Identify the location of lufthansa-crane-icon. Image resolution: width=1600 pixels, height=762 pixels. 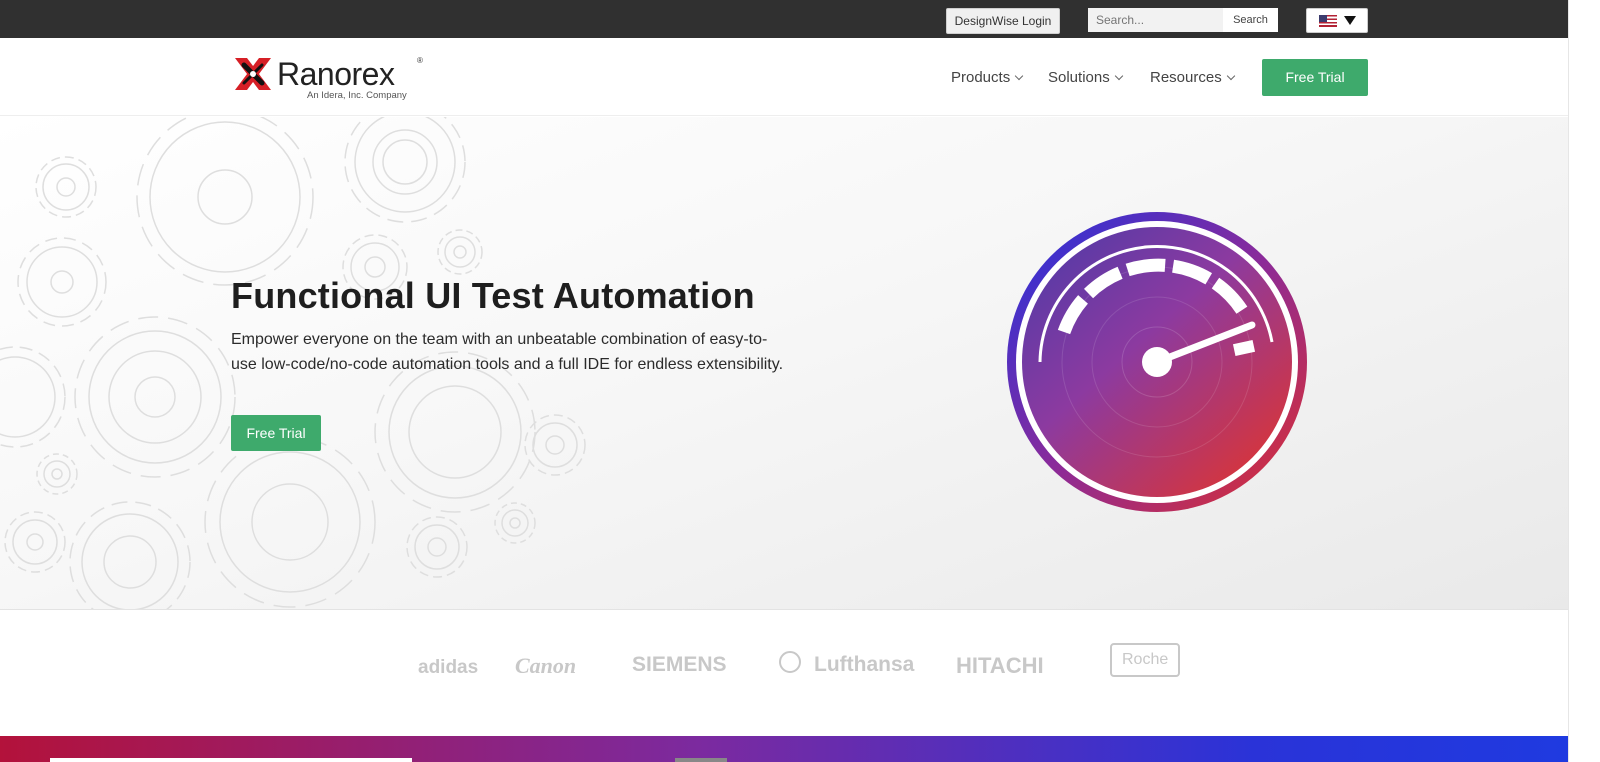
(790, 662).